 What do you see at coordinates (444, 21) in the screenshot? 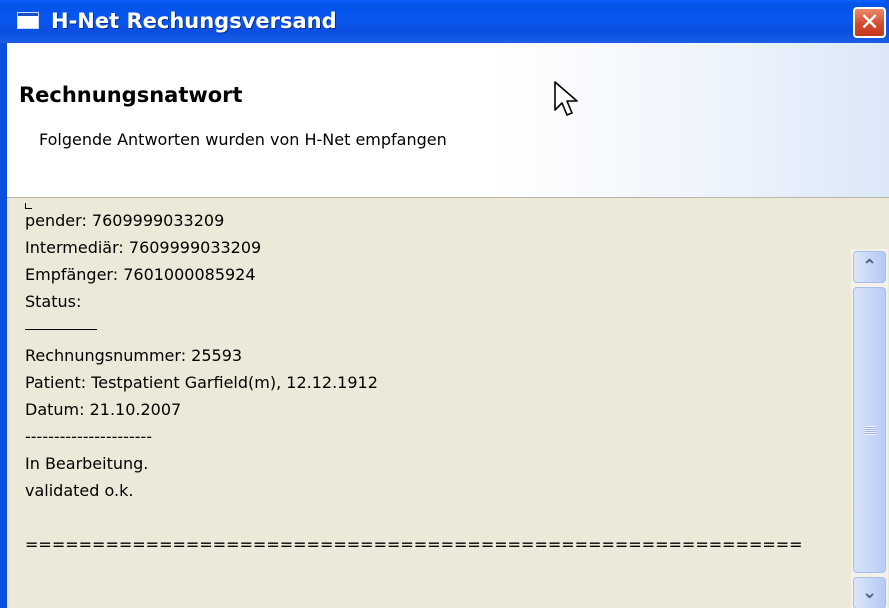
I see `title-bar: H-Net Rechungsversand ✕` at bounding box center [444, 21].